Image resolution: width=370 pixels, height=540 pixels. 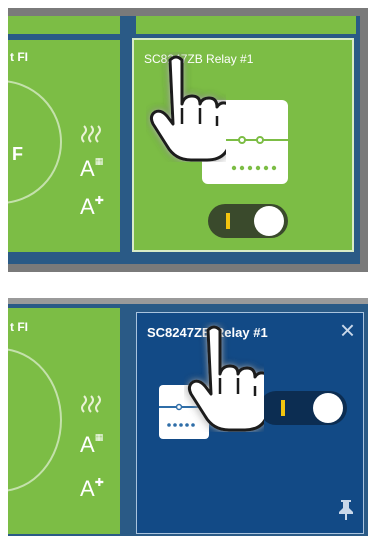 I want to click on frame-right-edge, so click(x=364, y=140).